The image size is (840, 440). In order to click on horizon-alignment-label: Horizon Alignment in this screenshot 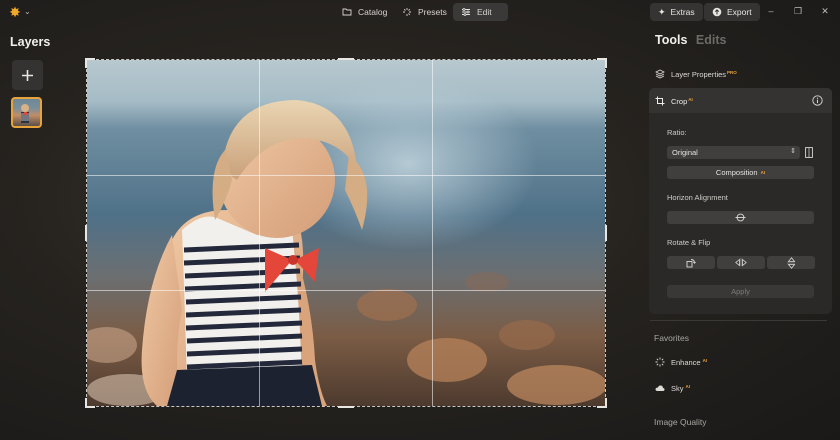, I will do `click(697, 197)`.